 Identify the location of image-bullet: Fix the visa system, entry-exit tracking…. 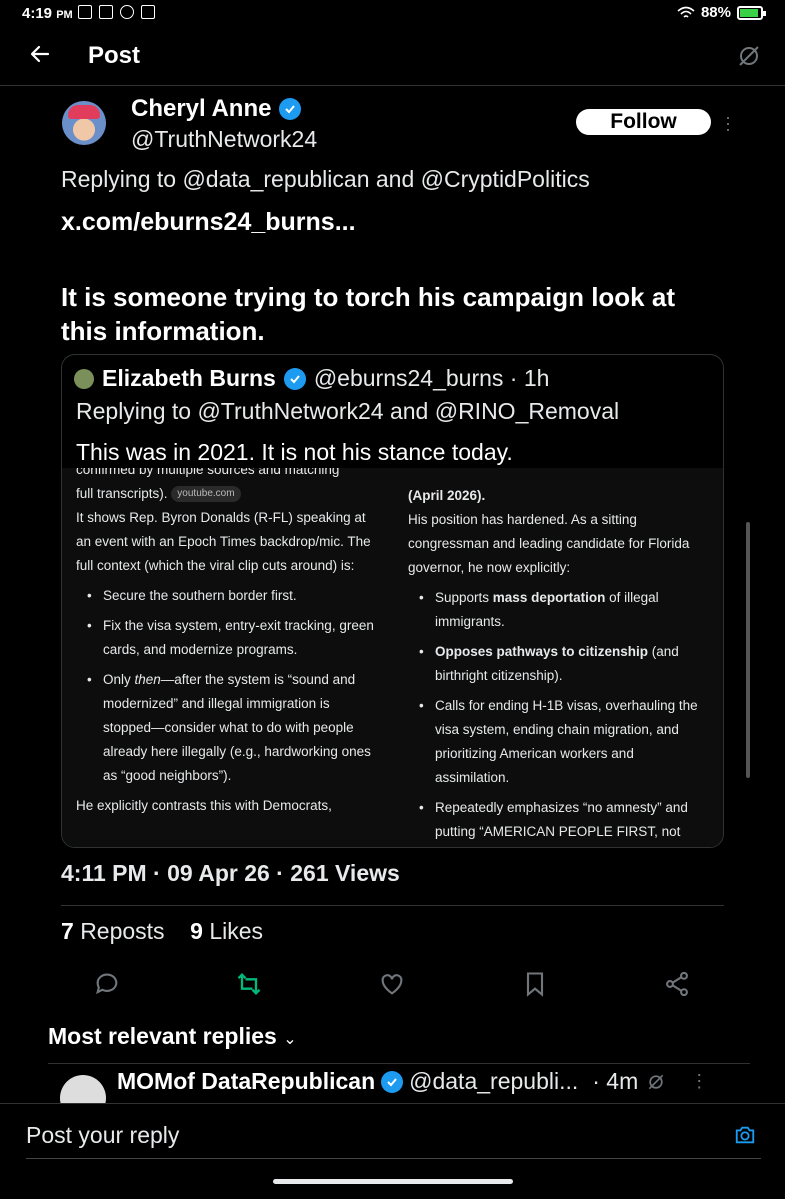
(226, 638).